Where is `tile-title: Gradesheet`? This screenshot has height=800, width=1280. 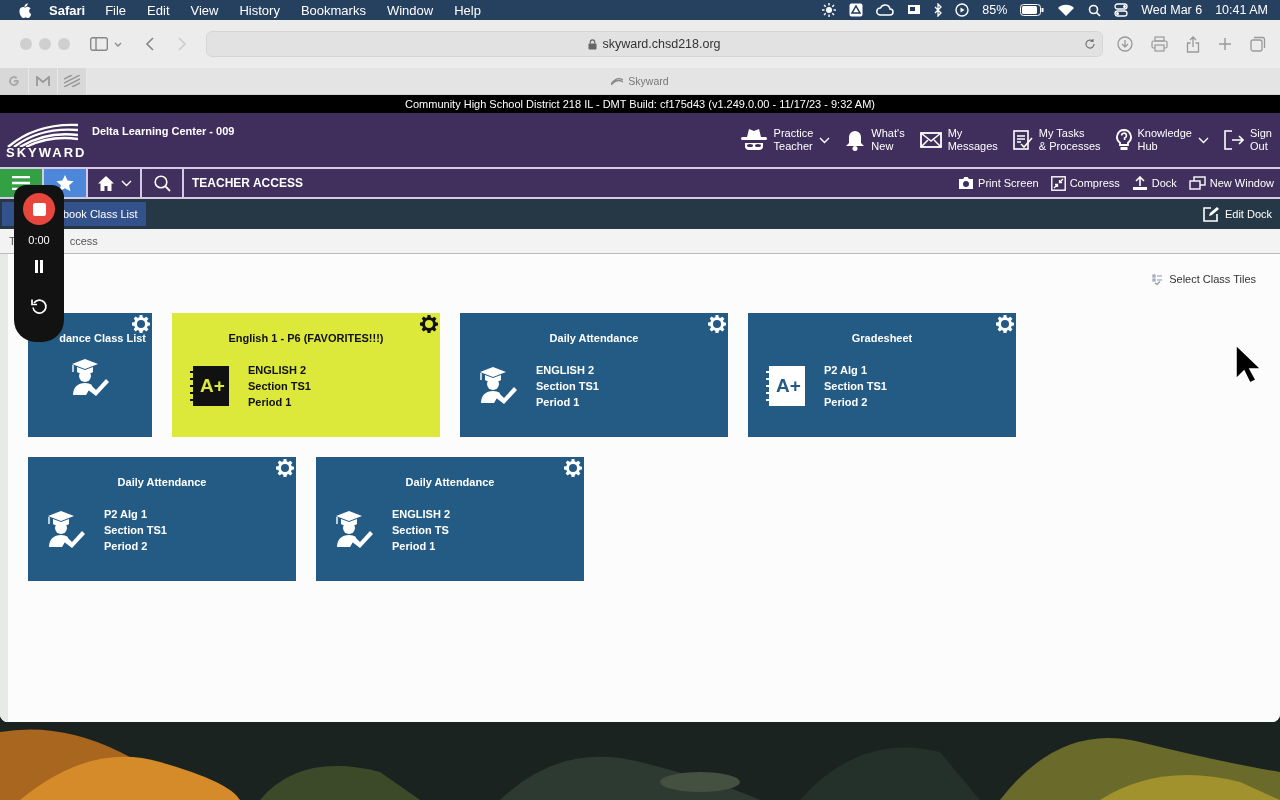
tile-title: Gradesheet is located at coordinates (882, 338).